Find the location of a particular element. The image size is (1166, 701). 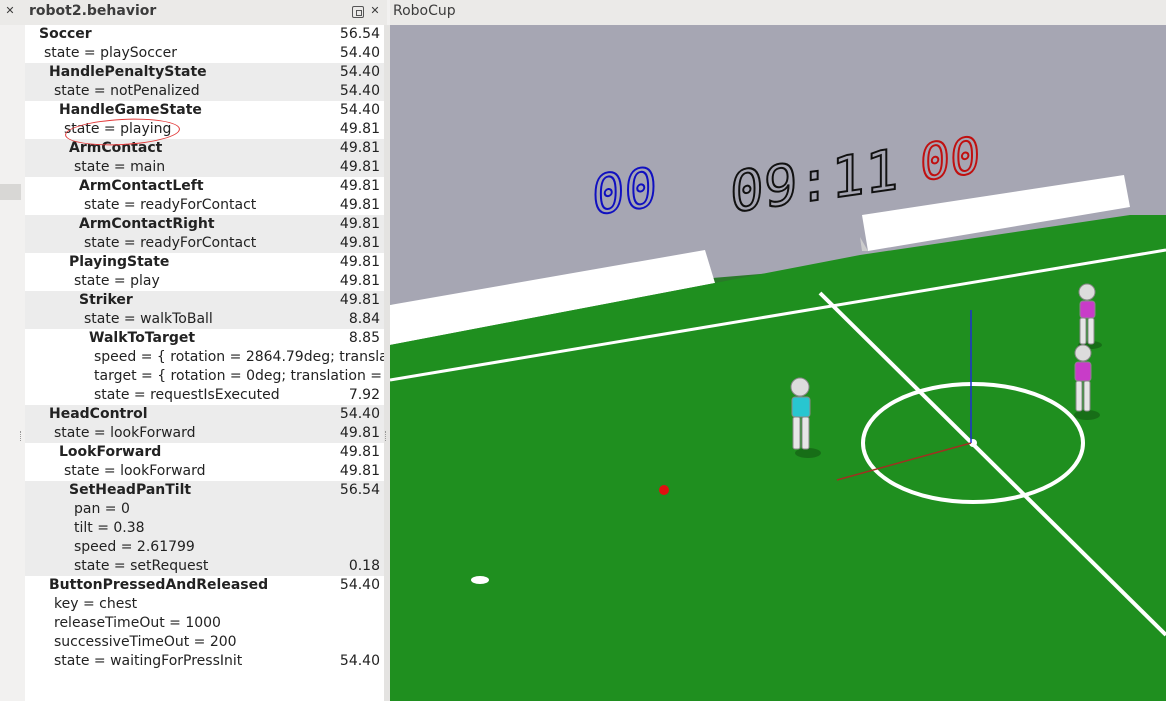

tree-row: releaseTimeOut = 1000 is located at coordinates (204, 623).